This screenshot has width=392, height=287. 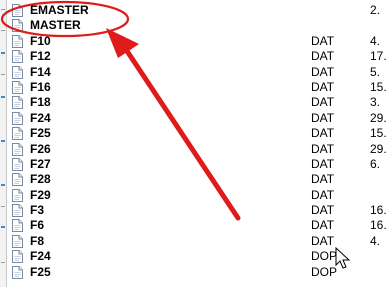 I want to click on file-name: F8, so click(x=37, y=240).